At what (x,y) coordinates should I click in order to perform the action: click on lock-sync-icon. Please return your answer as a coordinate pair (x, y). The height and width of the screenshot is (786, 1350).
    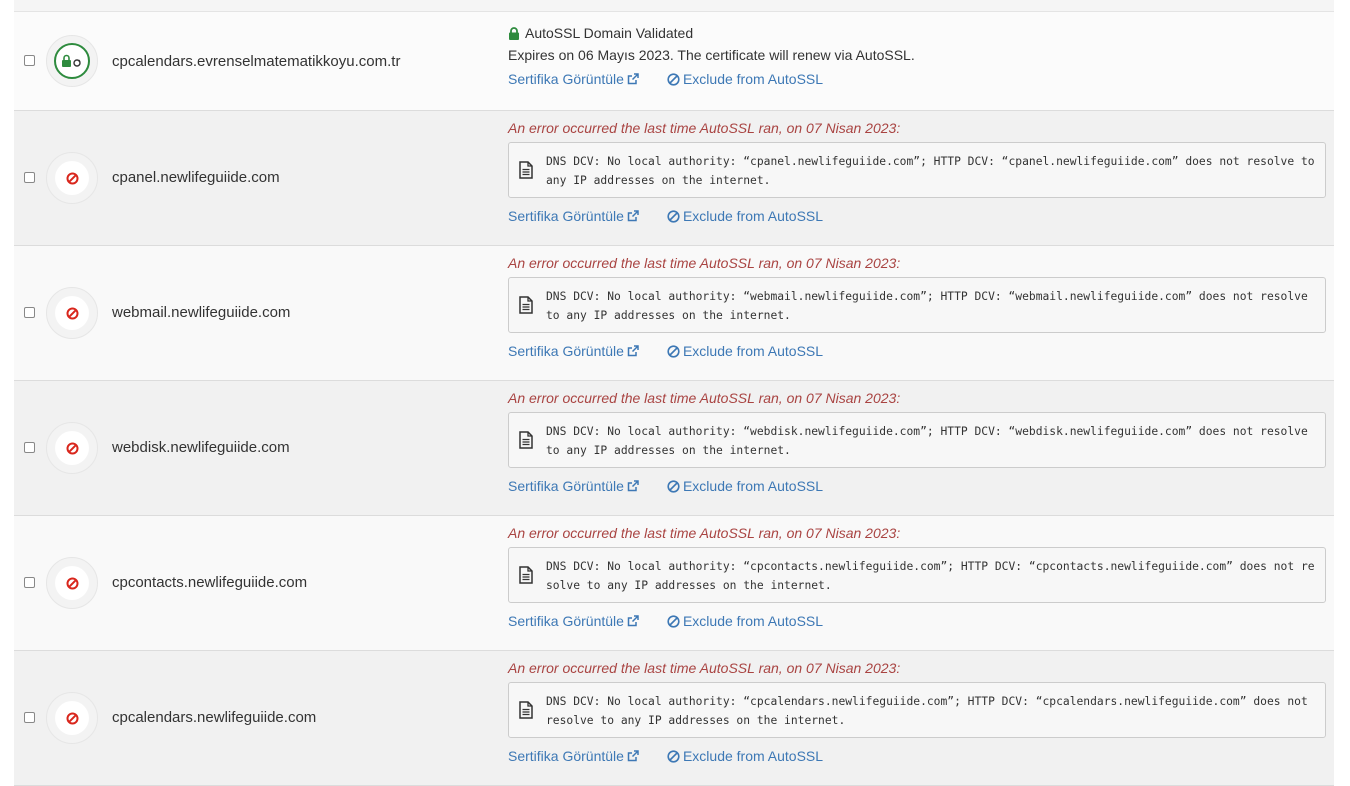
    Looking at the image, I should click on (72, 61).